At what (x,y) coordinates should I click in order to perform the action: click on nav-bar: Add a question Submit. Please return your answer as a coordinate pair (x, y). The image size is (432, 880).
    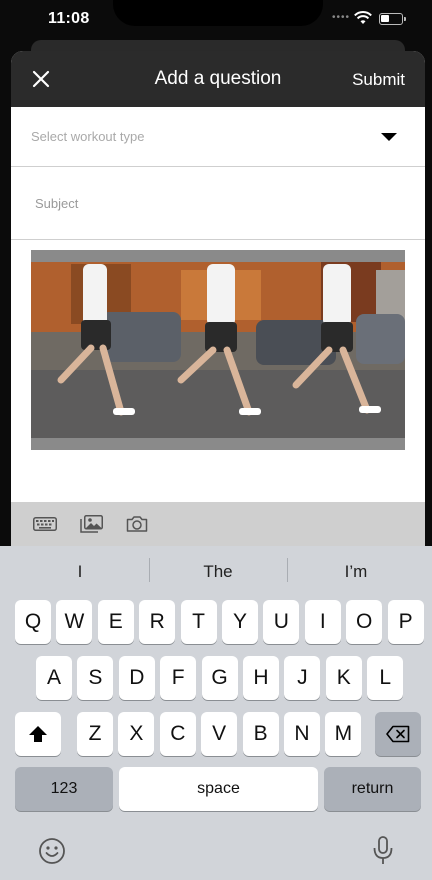
    Looking at the image, I should click on (218, 79).